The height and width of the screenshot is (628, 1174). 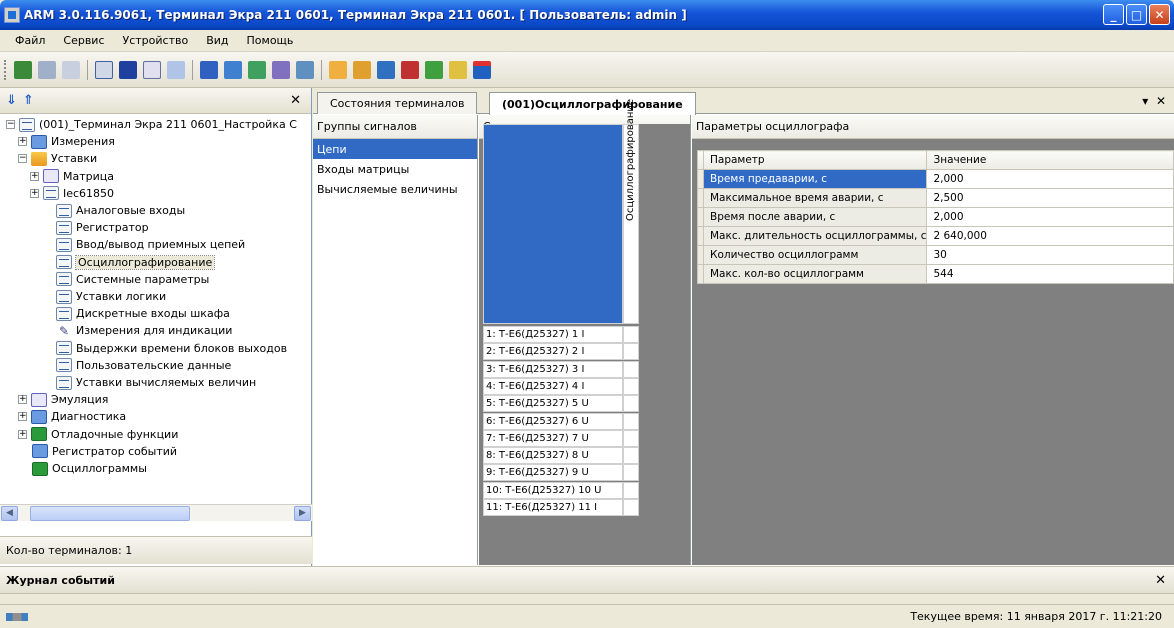 I want to click on tree-item: + Измерения, so click(x=66, y=141).